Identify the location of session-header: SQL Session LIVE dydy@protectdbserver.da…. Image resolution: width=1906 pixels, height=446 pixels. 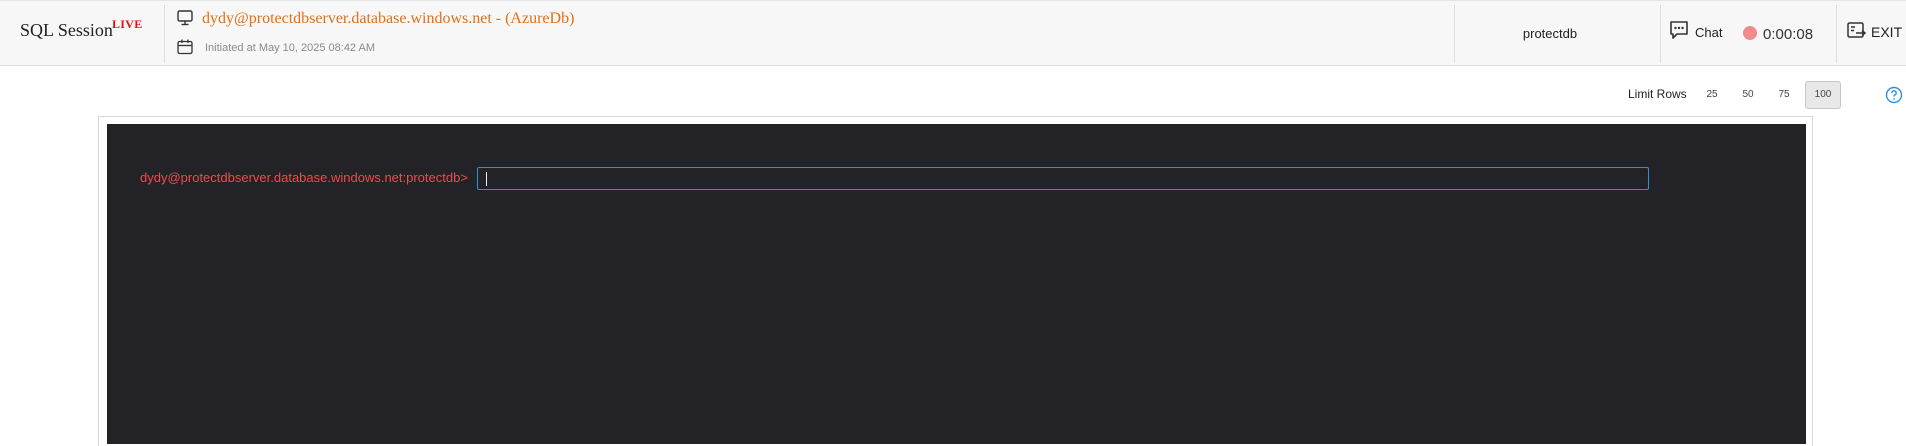
(953, 33).